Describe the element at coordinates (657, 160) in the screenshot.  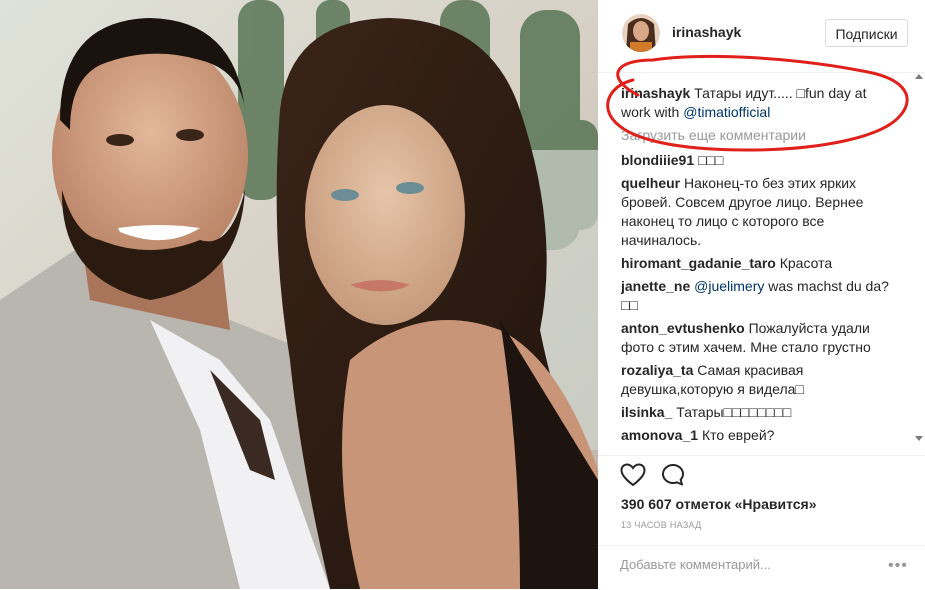
I see `comment-username: blondiiie91` at that location.